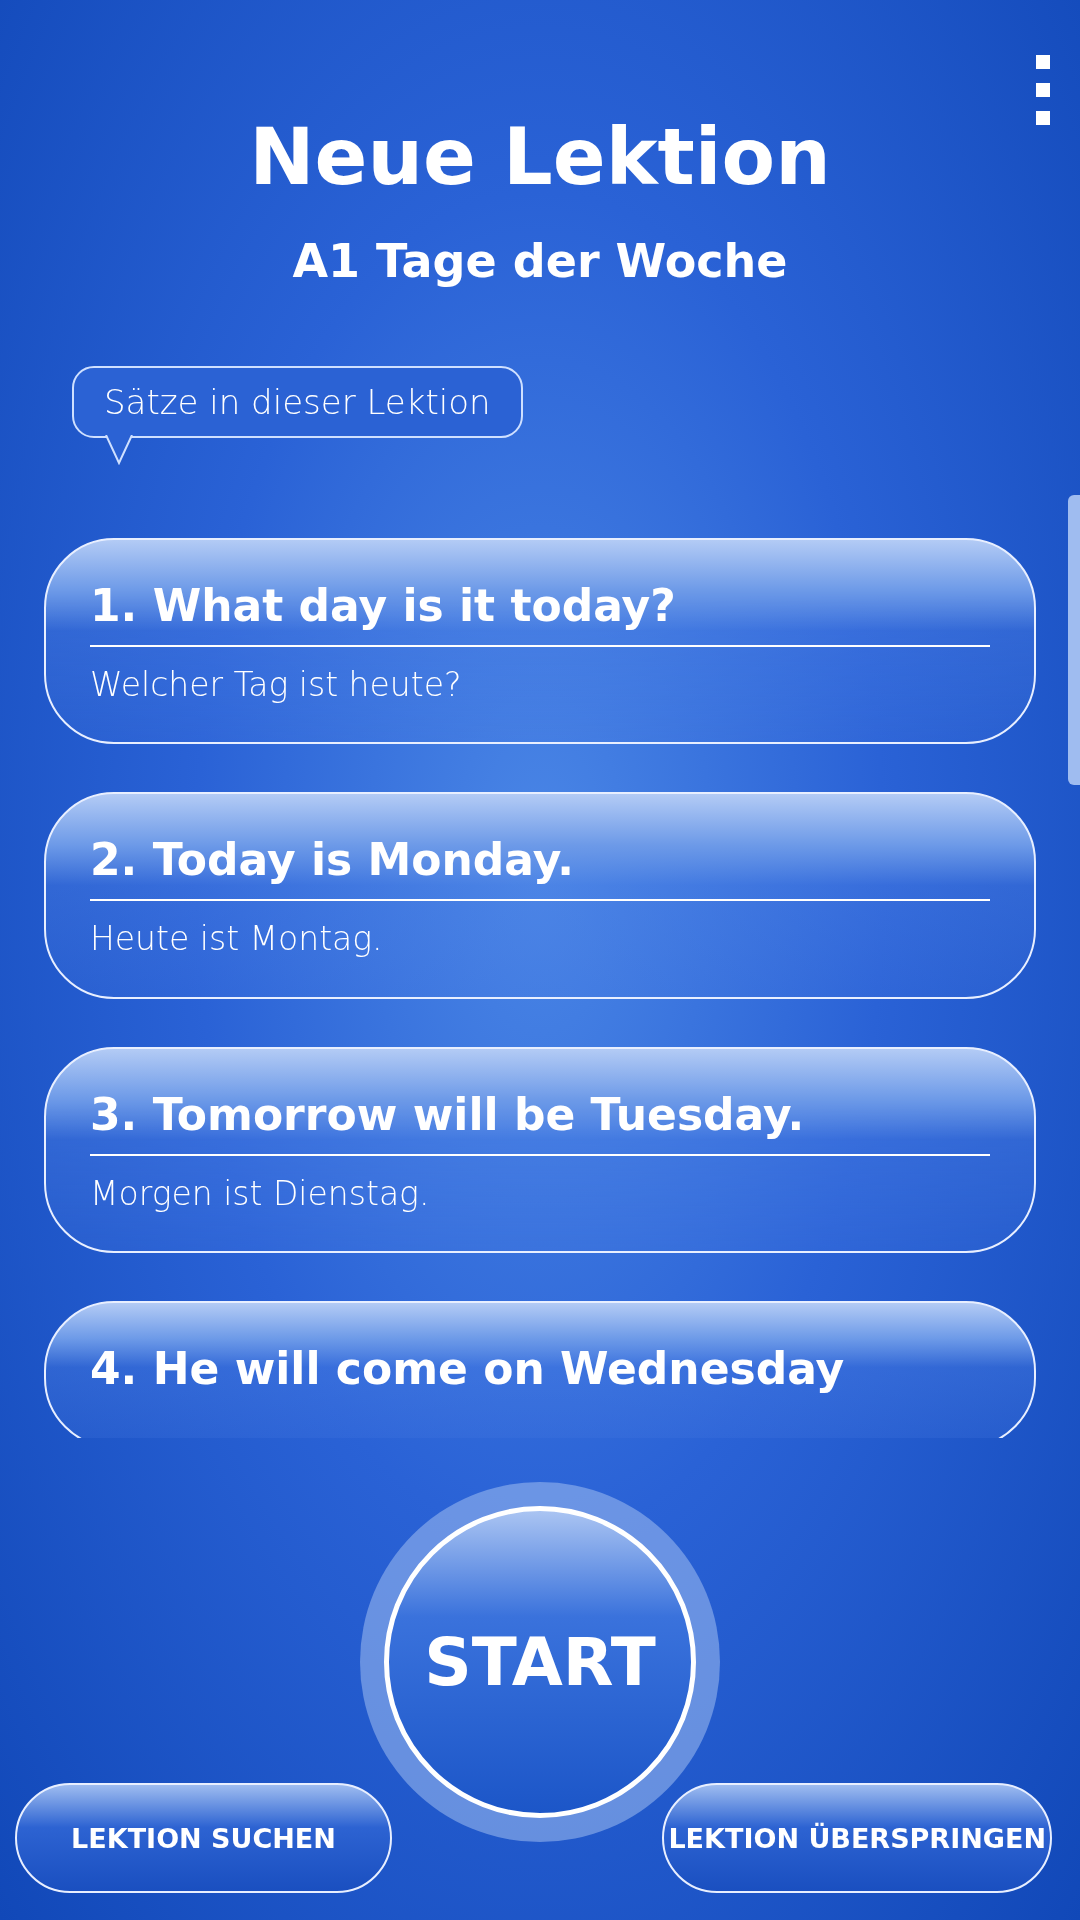  Describe the element at coordinates (540, 895) in the screenshot. I see `sentence-card: 2. Today is Monday. Heute ist Montag.` at that location.